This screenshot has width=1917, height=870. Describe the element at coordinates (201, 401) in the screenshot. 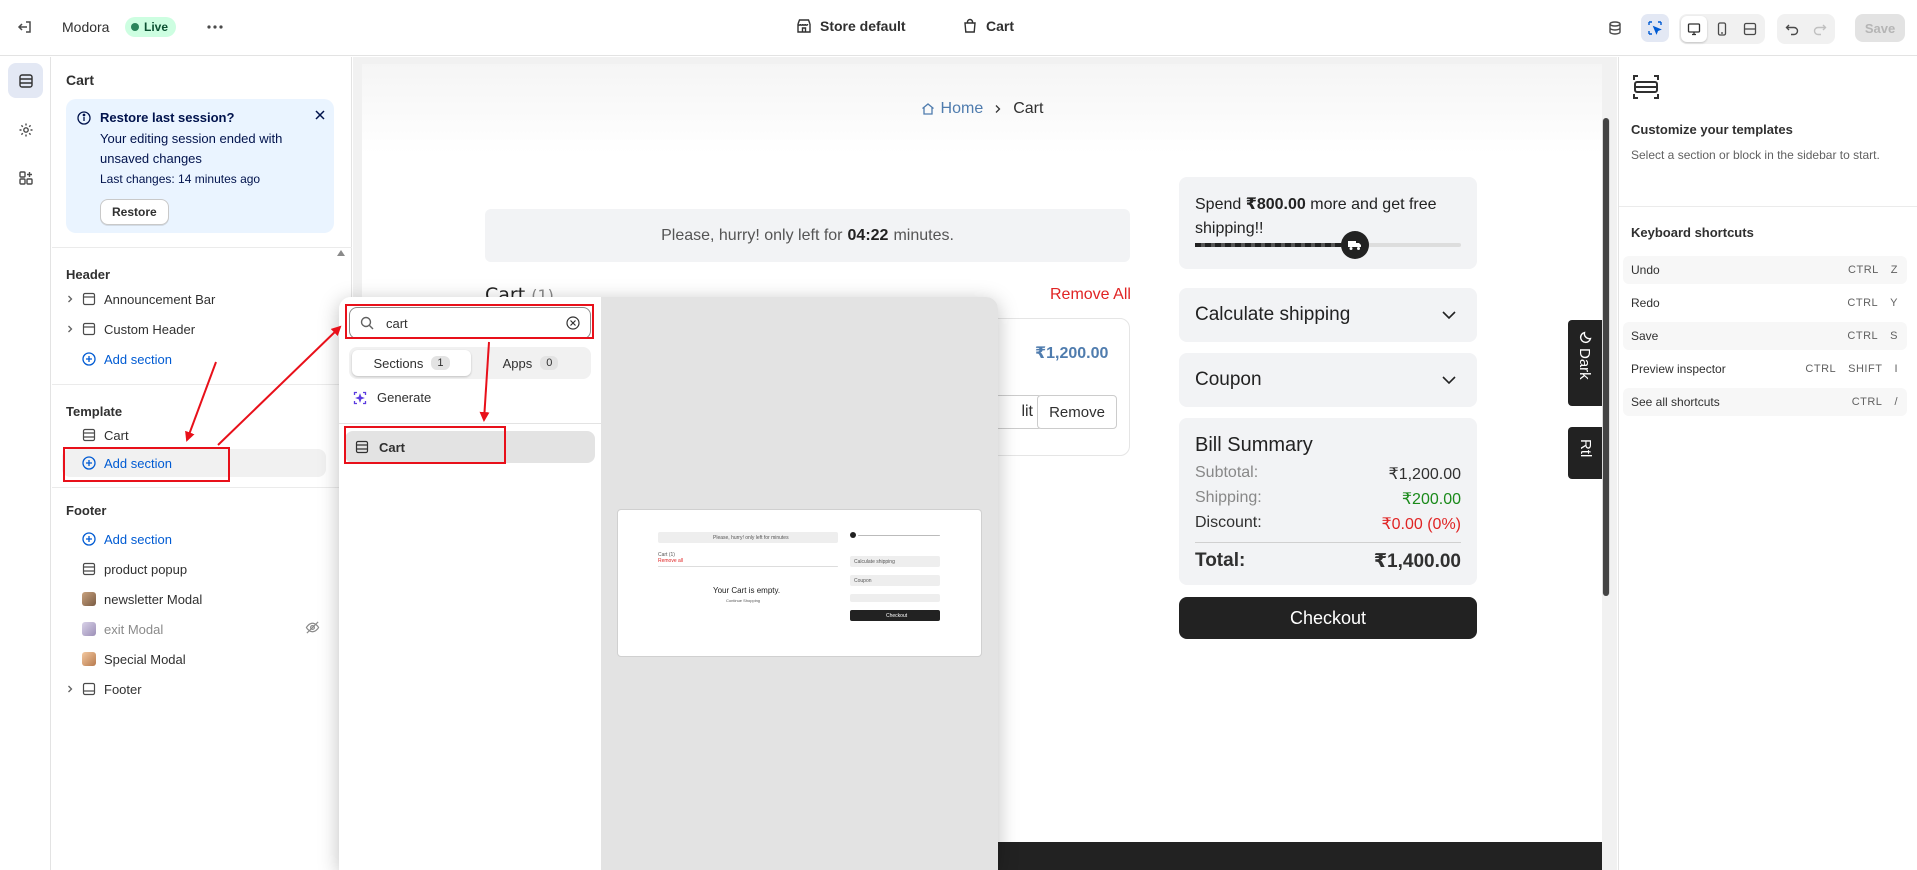

I see `arrow-to-add-section` at that location.